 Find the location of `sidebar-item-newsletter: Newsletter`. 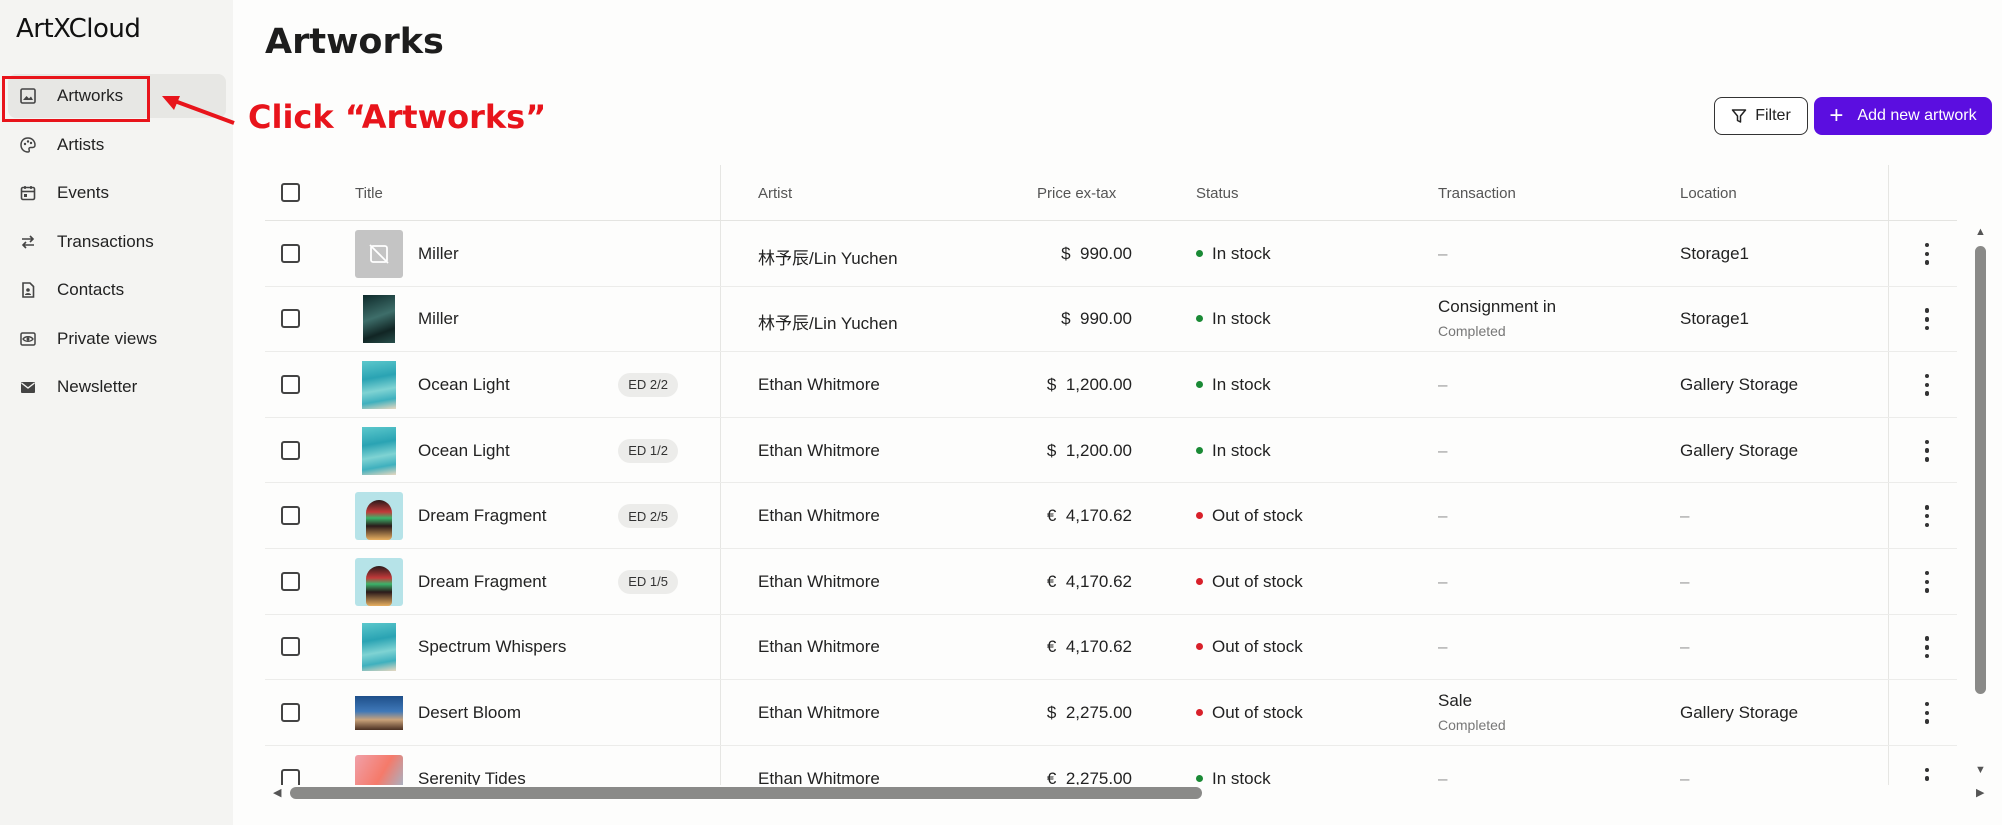

sidebar-item-newsletter: Newsletter is located at coordinates (117, 387).